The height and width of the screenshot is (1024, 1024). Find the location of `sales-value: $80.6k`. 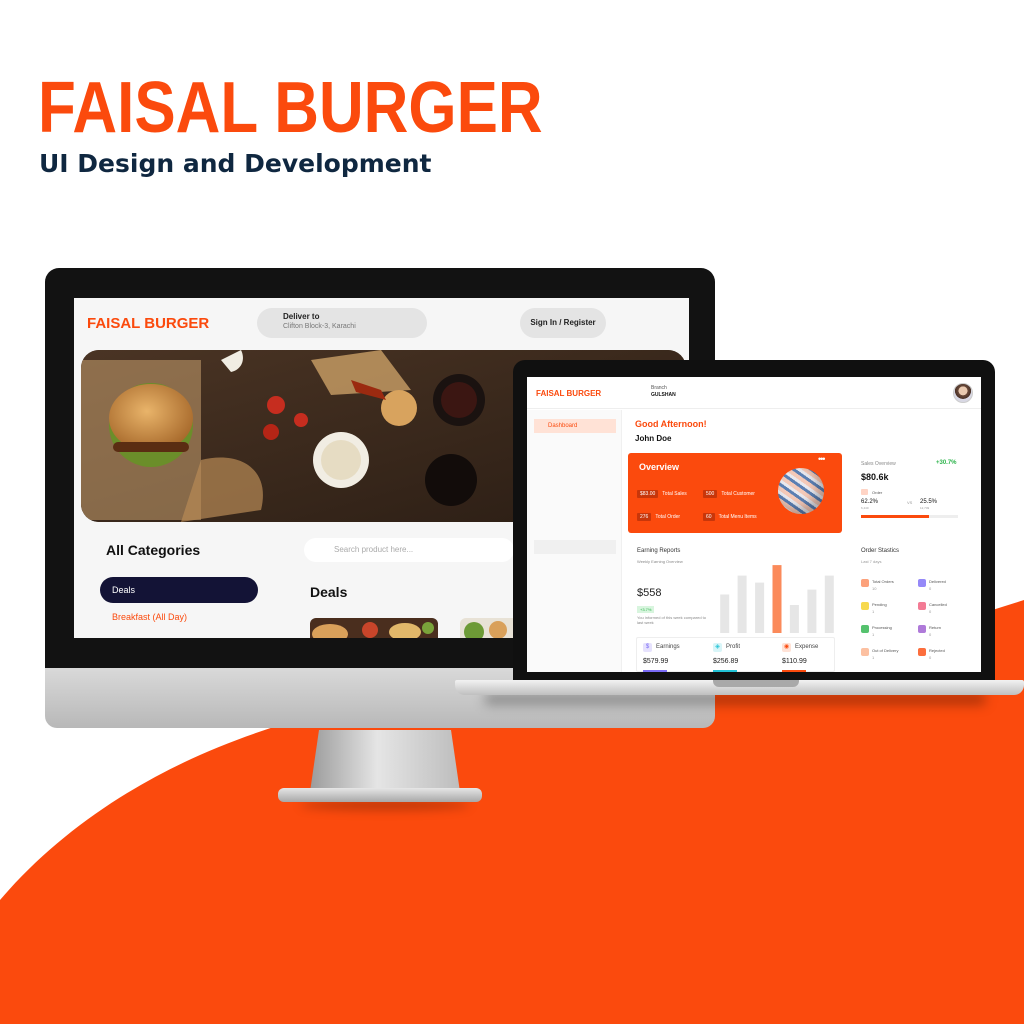

sales-value: $80.6k is located at coordinates (875, 477).